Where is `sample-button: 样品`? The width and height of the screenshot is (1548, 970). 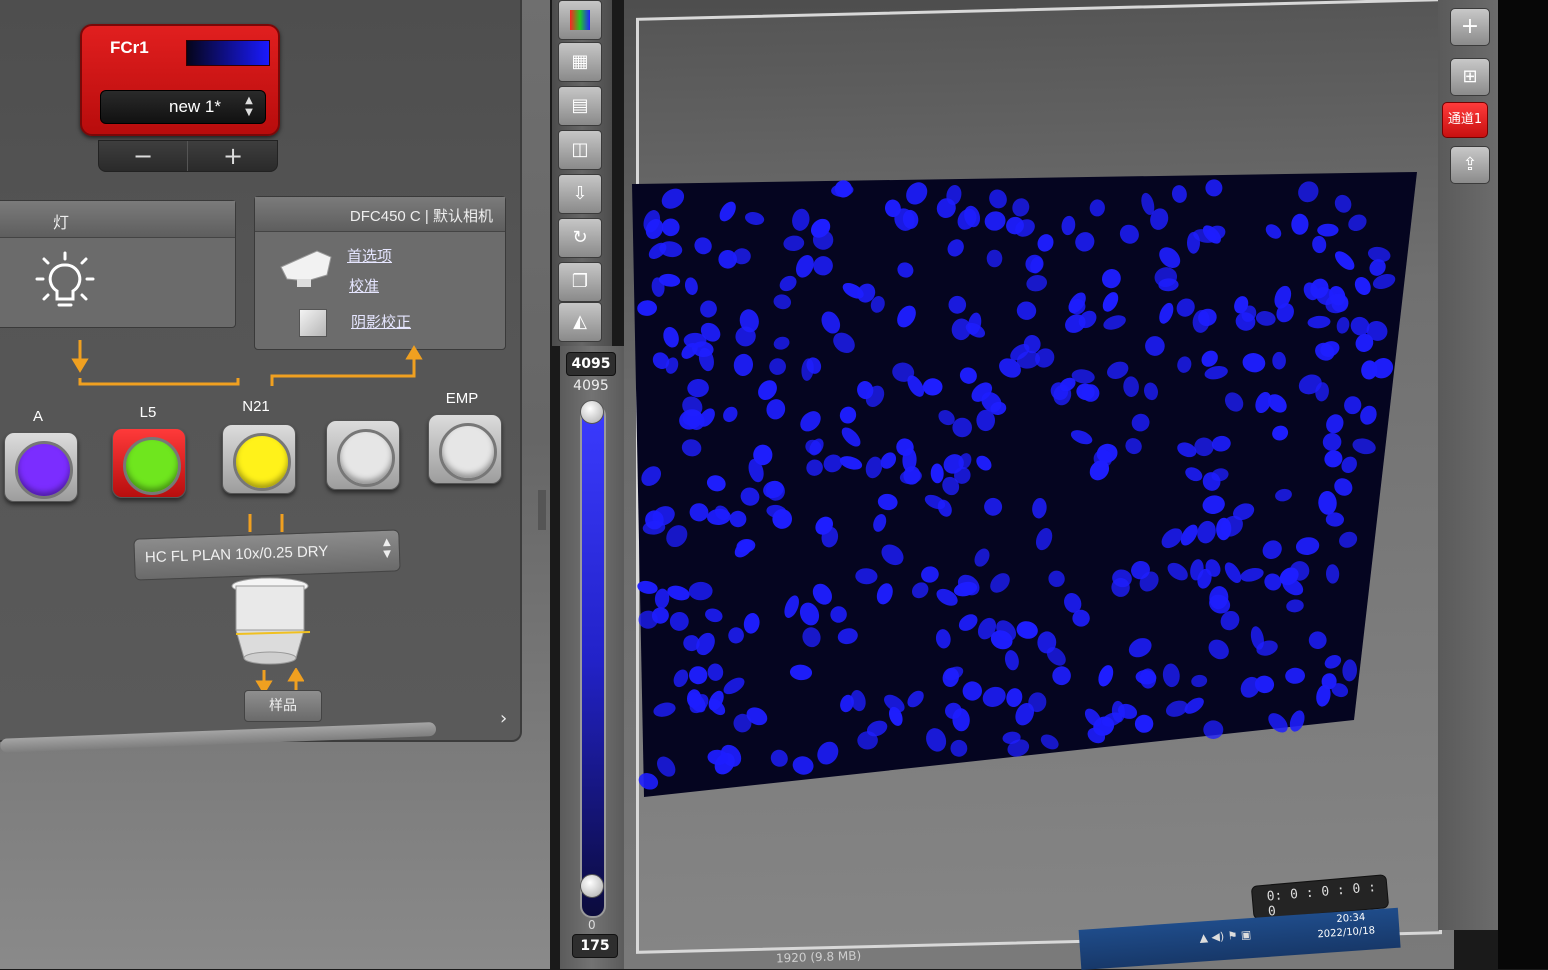
sample-button: 样品 is located at coordinates (283, 706).